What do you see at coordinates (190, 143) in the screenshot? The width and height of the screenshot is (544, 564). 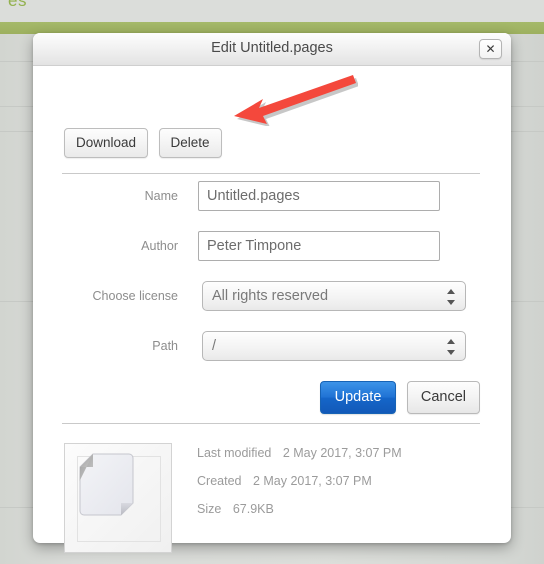 I see `delete-button: Delete` at bounding box center [190, 143].